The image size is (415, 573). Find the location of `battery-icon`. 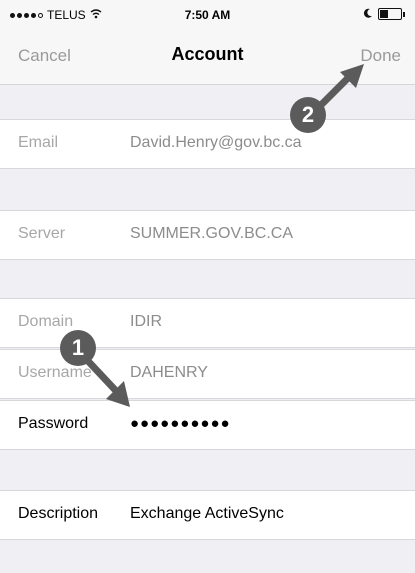

battery-icon is located at coordinates (390, 14).